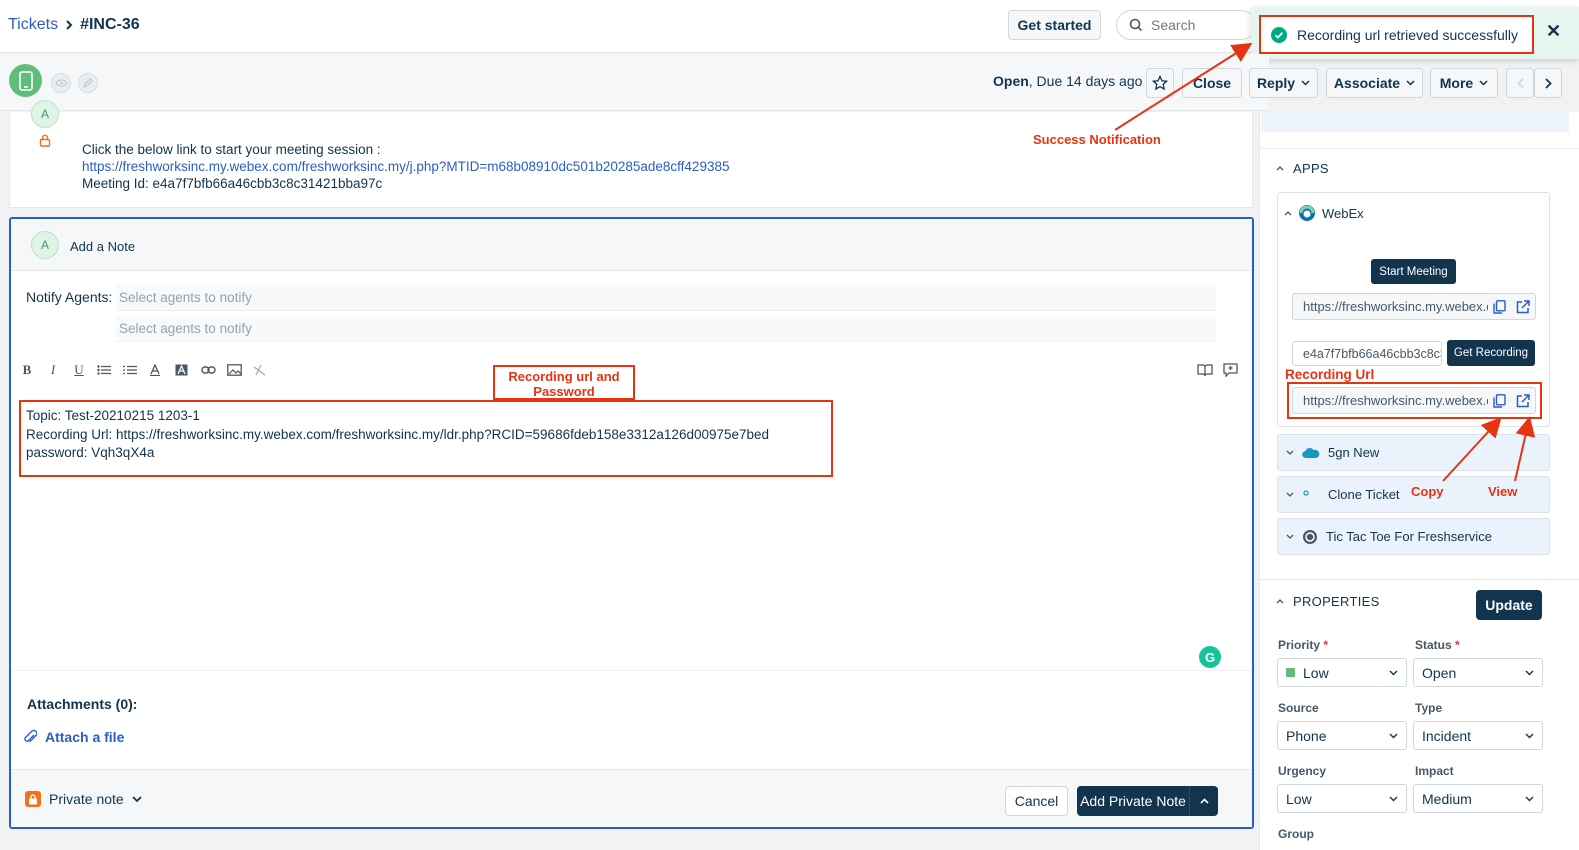 The width and height of the screenshot is (1579, 850). I want to click on more-label: More, so click(1456, 83).